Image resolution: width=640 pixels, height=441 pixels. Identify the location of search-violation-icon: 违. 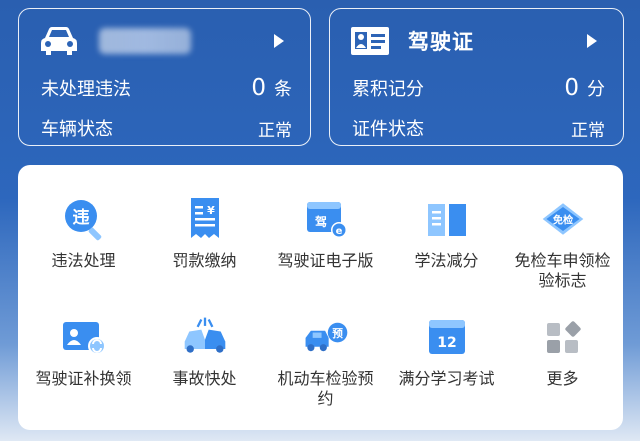
(82, 220).